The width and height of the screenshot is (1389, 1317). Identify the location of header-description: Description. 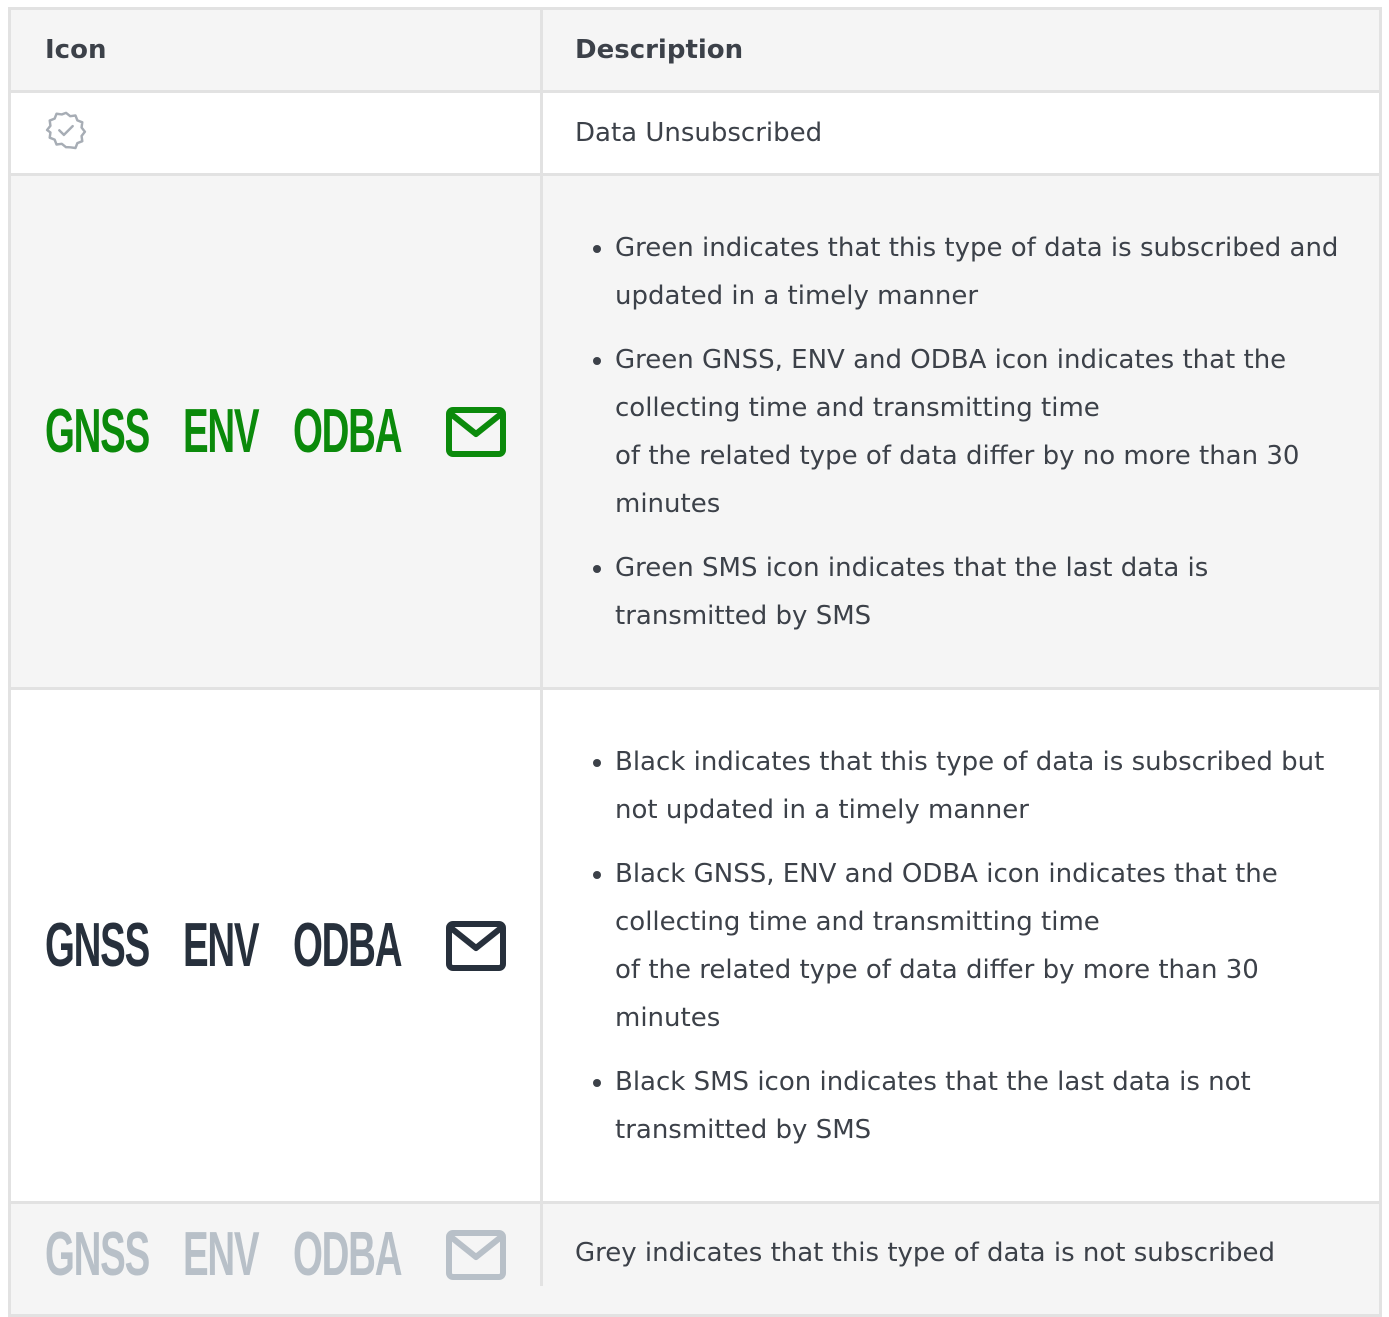
(659, 50).